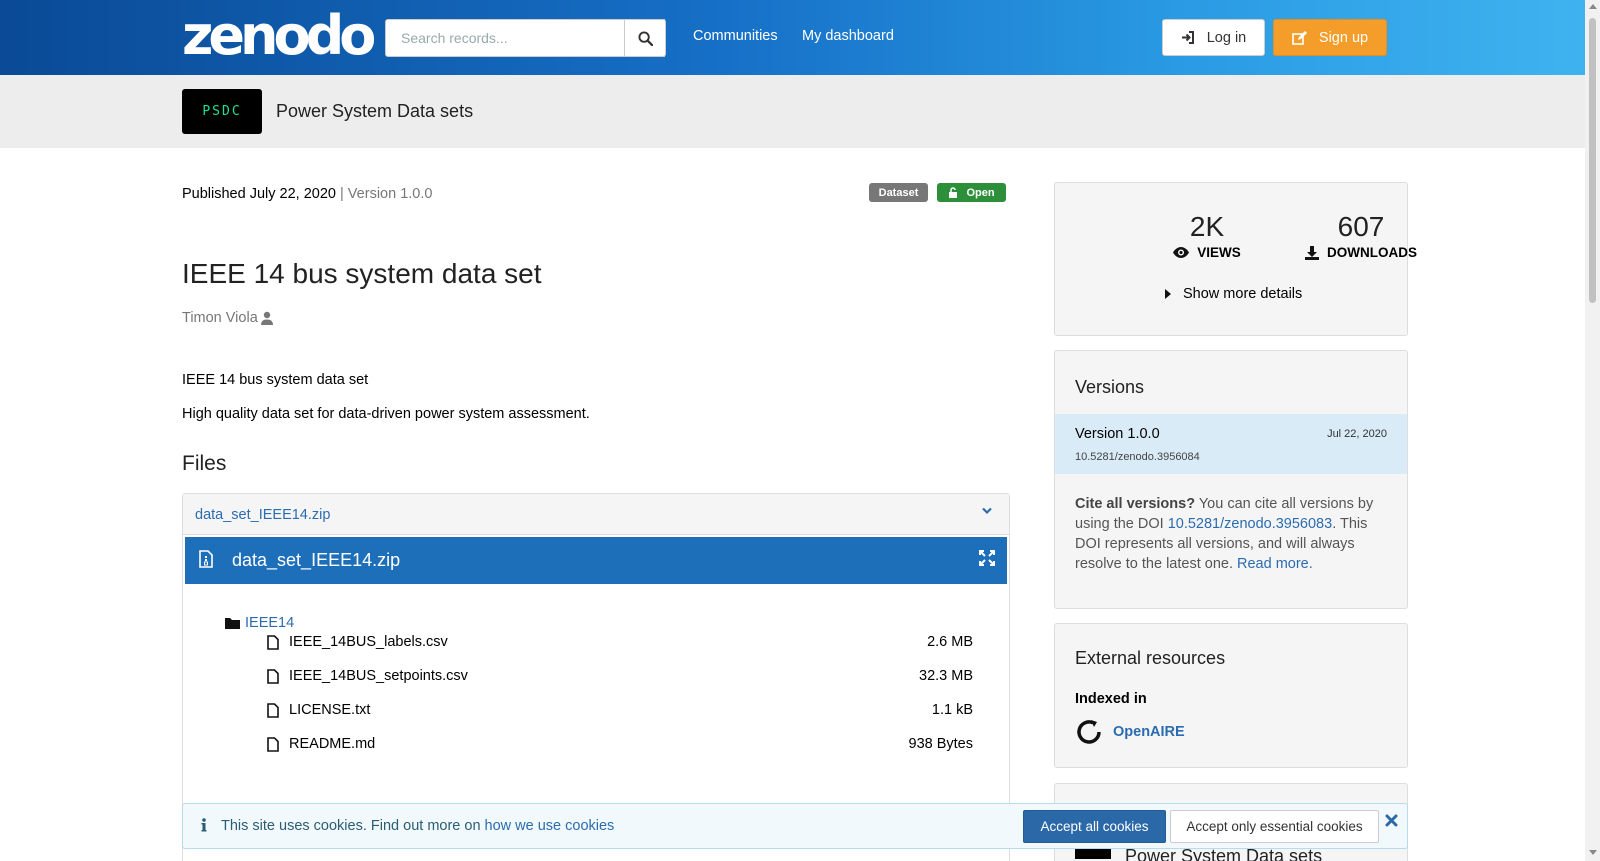 This screenshot has width=1600, height=861. What do you see at coordinates (362, 273) in the screenshot?
I see `record-title: IEEE 14 bus system data set` at bounding box center [362, 273].